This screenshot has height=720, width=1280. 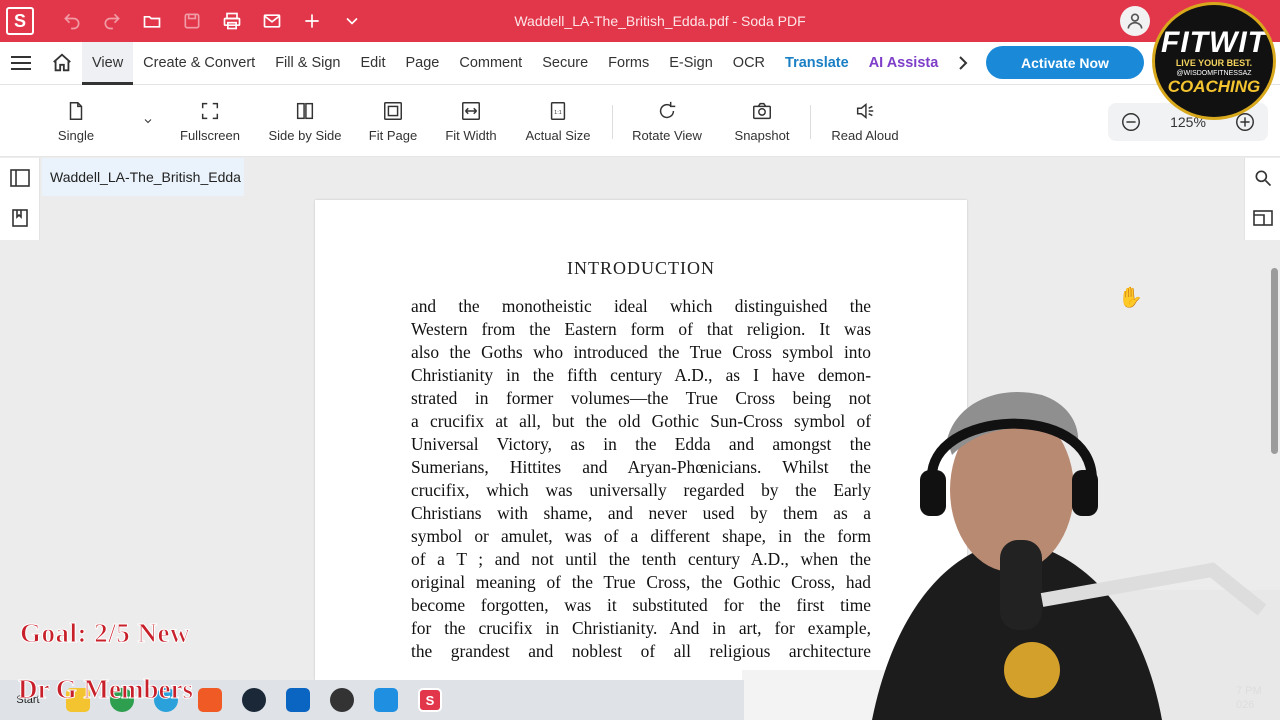 What do you see at coordinates (272, 21) in the screenshot?
I see `mail-icon` at bounding box center [272, 21].